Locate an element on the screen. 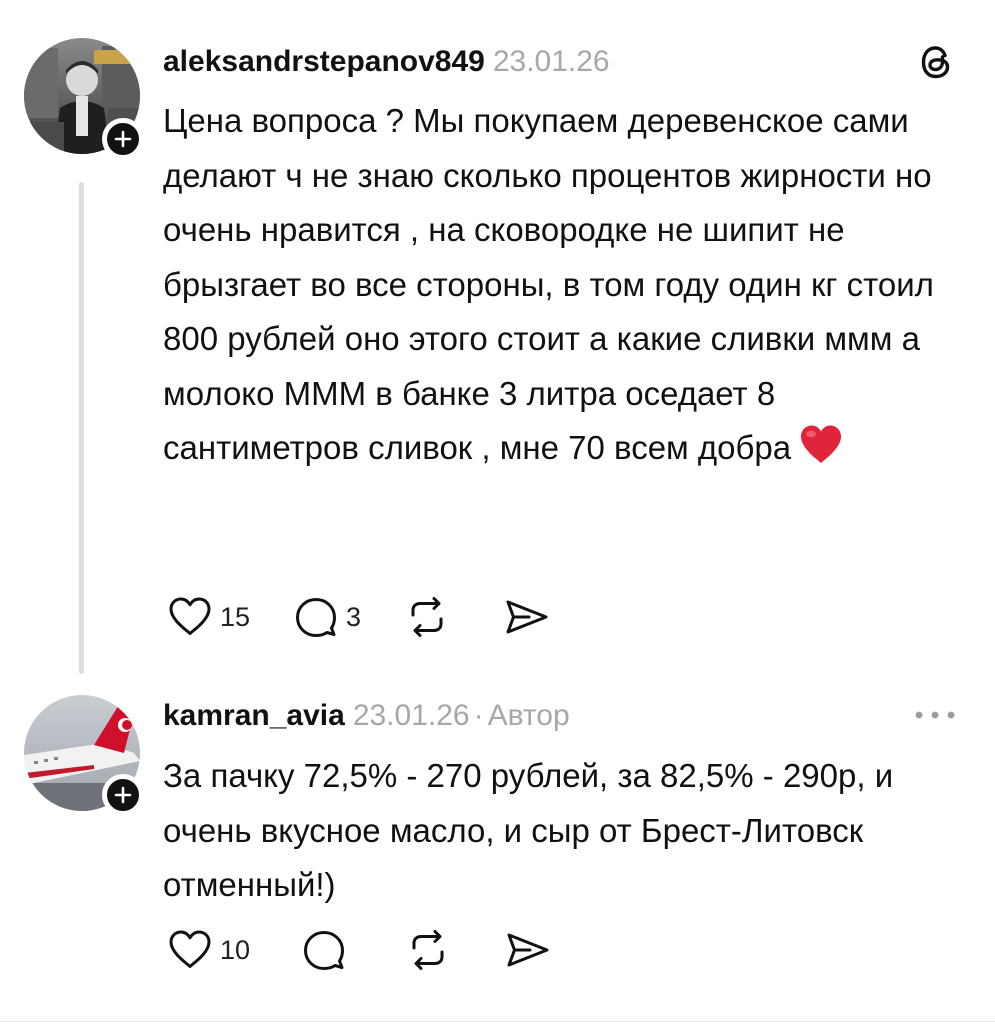  action-bar: 10 is located at coordinates (359, 950).